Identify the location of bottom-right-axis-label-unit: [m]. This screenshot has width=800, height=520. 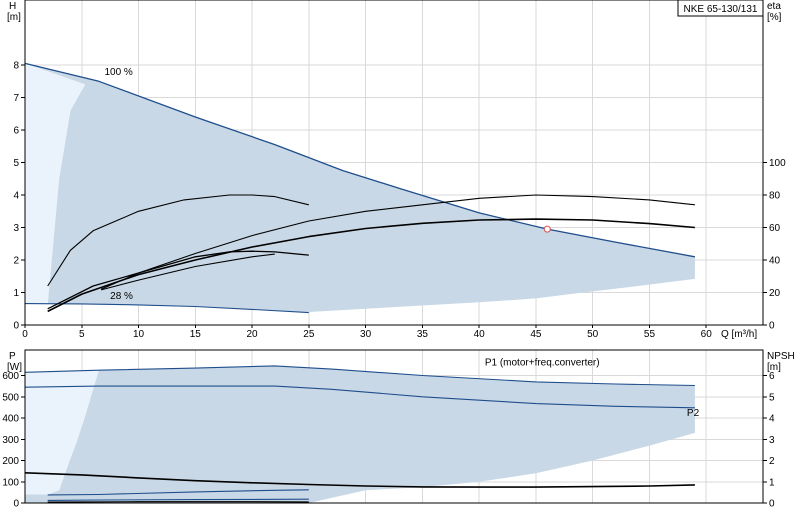
(774, 367).